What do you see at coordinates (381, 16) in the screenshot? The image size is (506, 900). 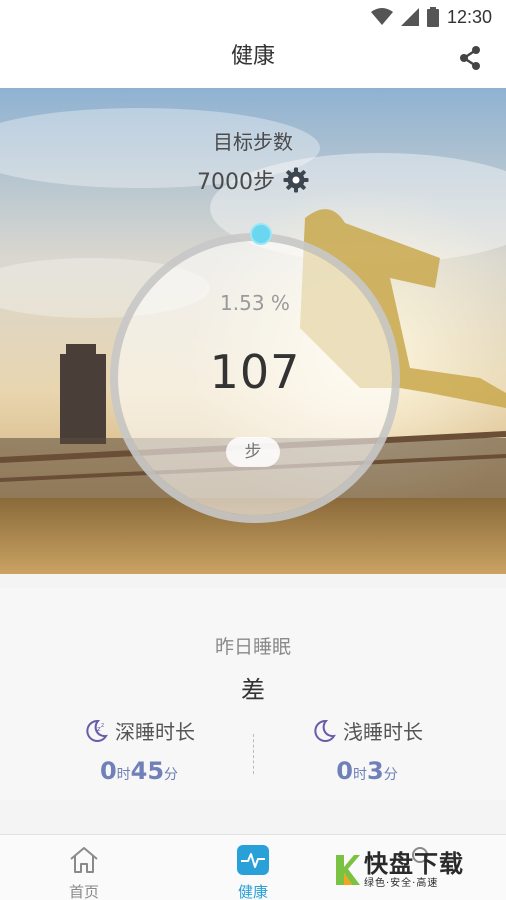 I see `wifi-icon` at bounding box center [381, 16].